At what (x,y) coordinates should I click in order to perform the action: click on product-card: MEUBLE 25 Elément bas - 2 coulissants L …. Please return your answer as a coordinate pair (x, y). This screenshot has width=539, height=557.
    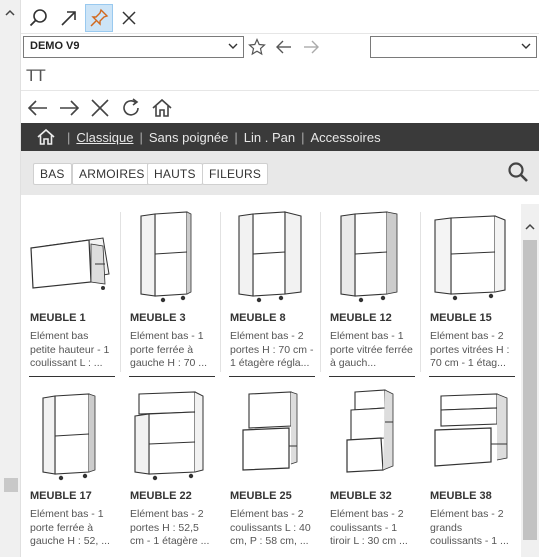
    Looking at the image, I should click on (269, 469).